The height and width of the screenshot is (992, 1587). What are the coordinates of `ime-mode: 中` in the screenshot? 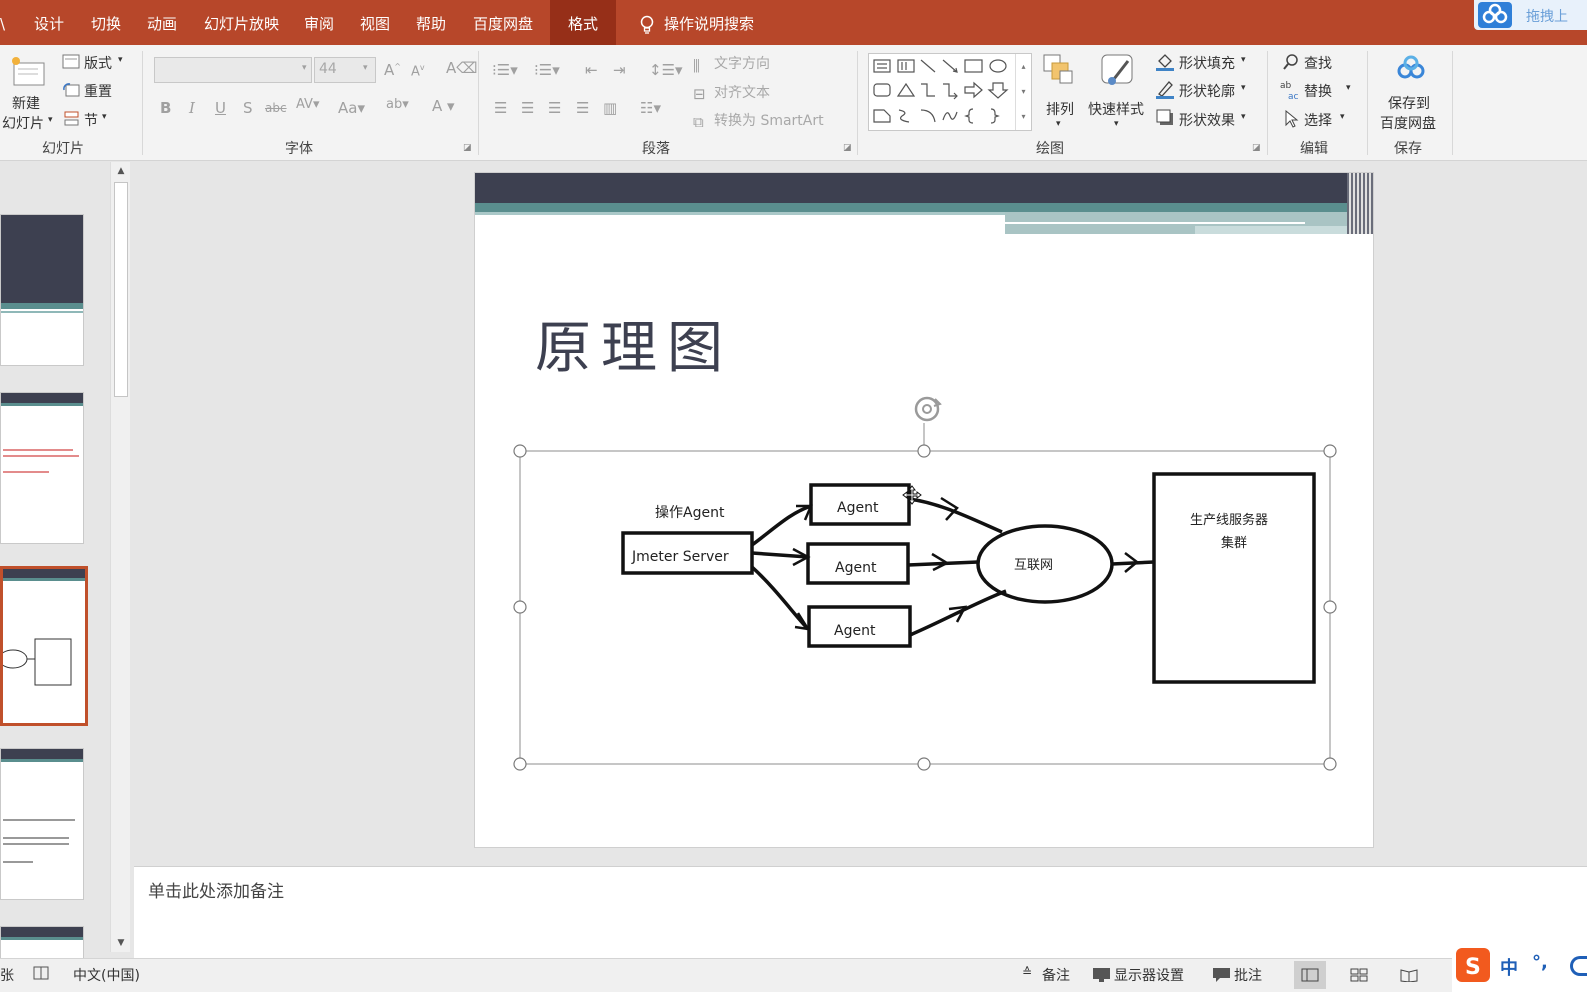 It's located at (1509, 967).